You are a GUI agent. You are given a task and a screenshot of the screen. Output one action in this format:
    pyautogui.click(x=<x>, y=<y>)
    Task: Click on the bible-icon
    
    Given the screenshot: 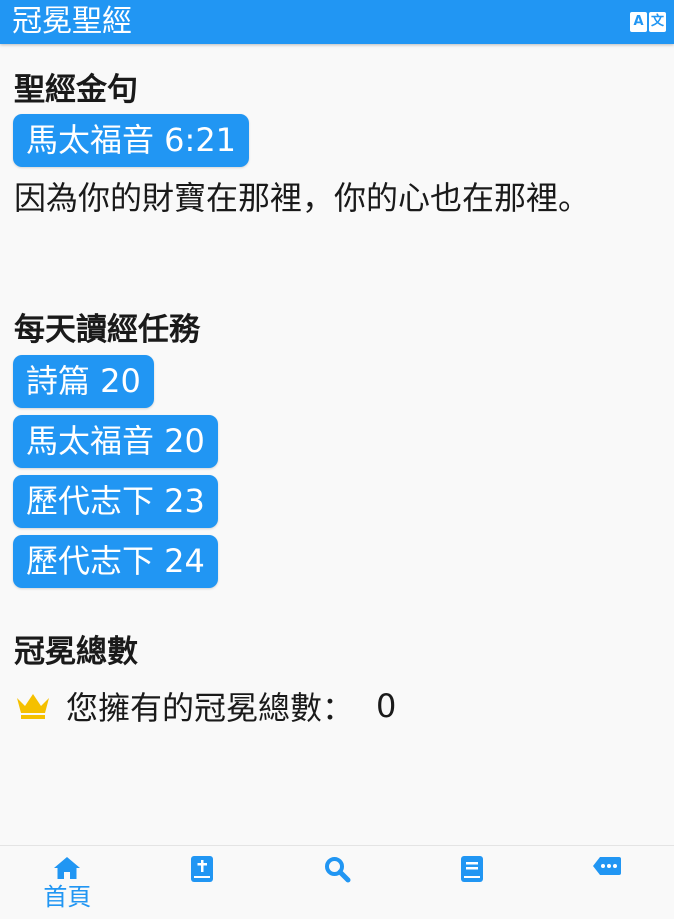 What is the action you would take?
    pyautogui.click(x=202, y=869)
    